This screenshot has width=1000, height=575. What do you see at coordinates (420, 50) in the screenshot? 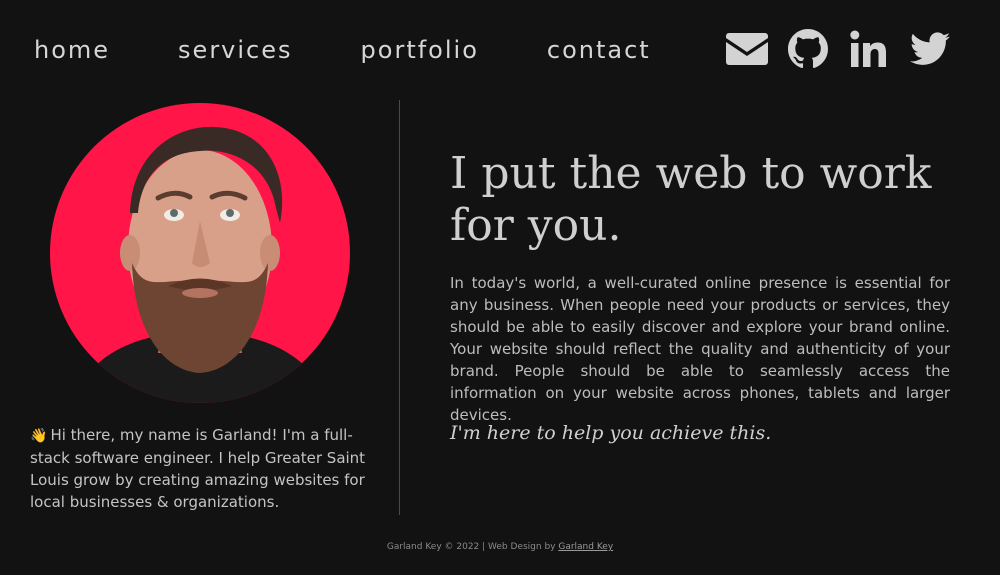
I see `nav-item-portfolio: portfolio` at bounding box center [420, 50].